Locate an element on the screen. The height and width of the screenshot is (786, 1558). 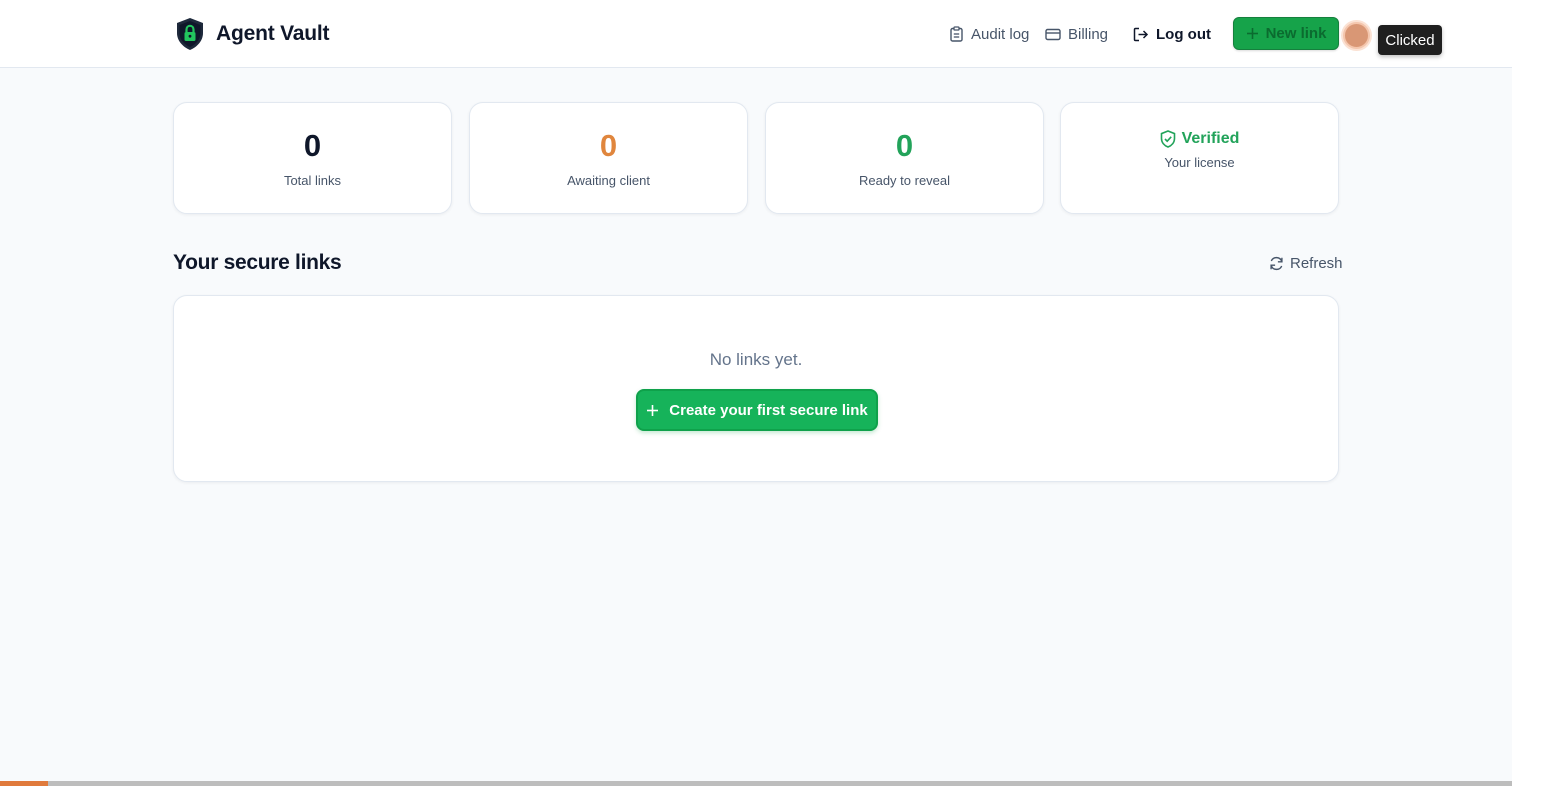
refresh-icon is located at coordinates (1276, 263).